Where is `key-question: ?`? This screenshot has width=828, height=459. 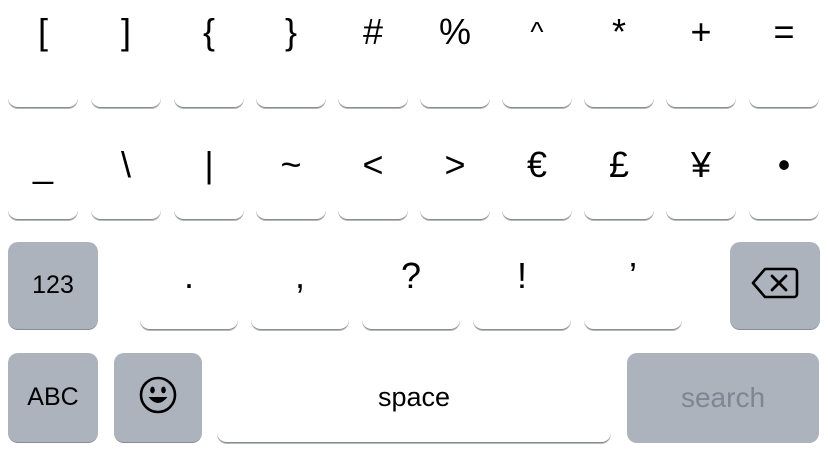
key-question: ? is located at coordinates (411, 286).